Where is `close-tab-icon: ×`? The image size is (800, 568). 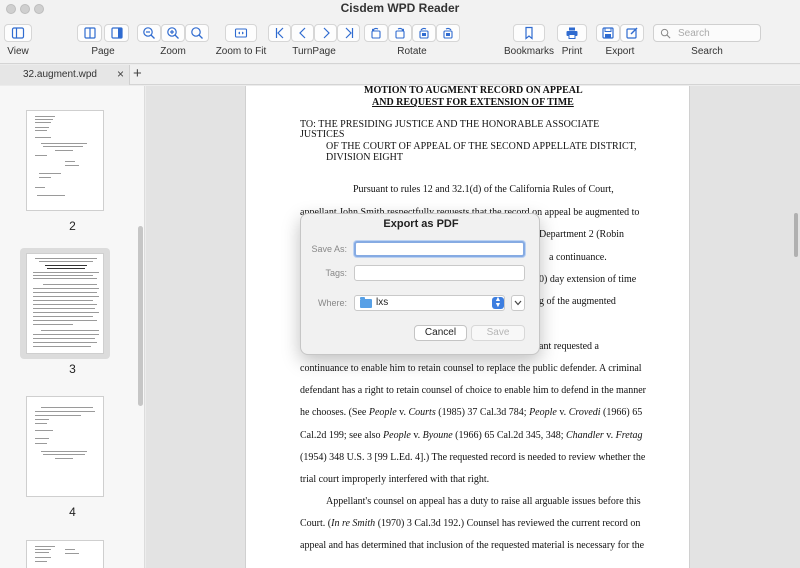 close-tab-icon: × is located at coordinates (120, 74).